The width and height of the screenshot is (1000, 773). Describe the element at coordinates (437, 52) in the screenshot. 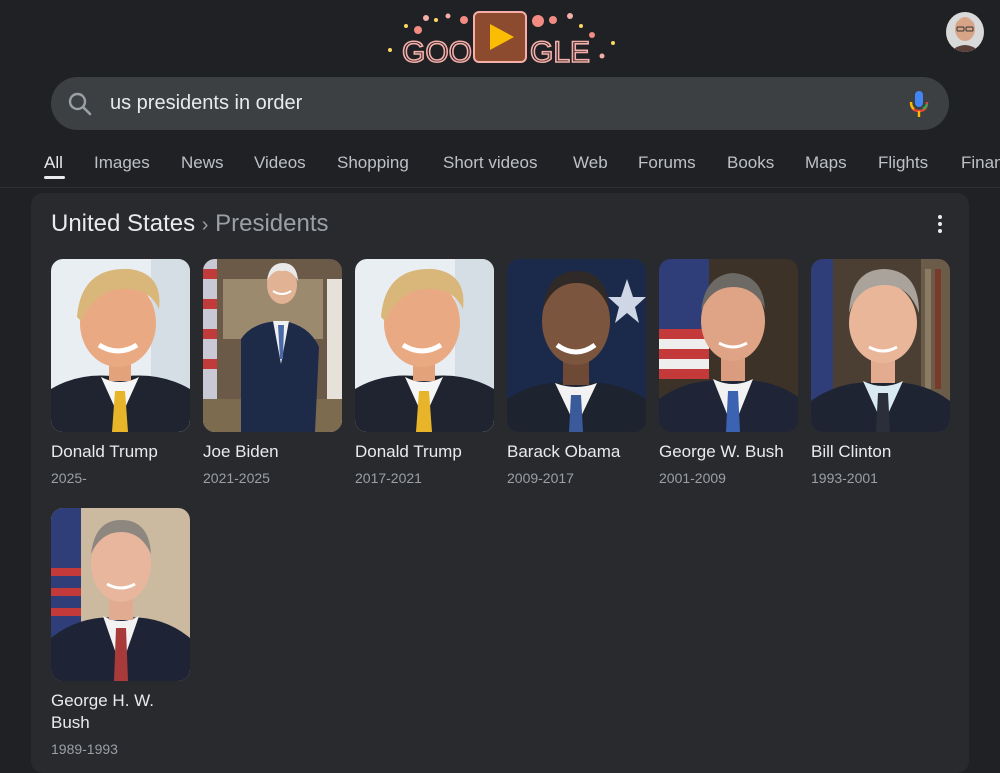

I see `svg-text: GOO` at that location.